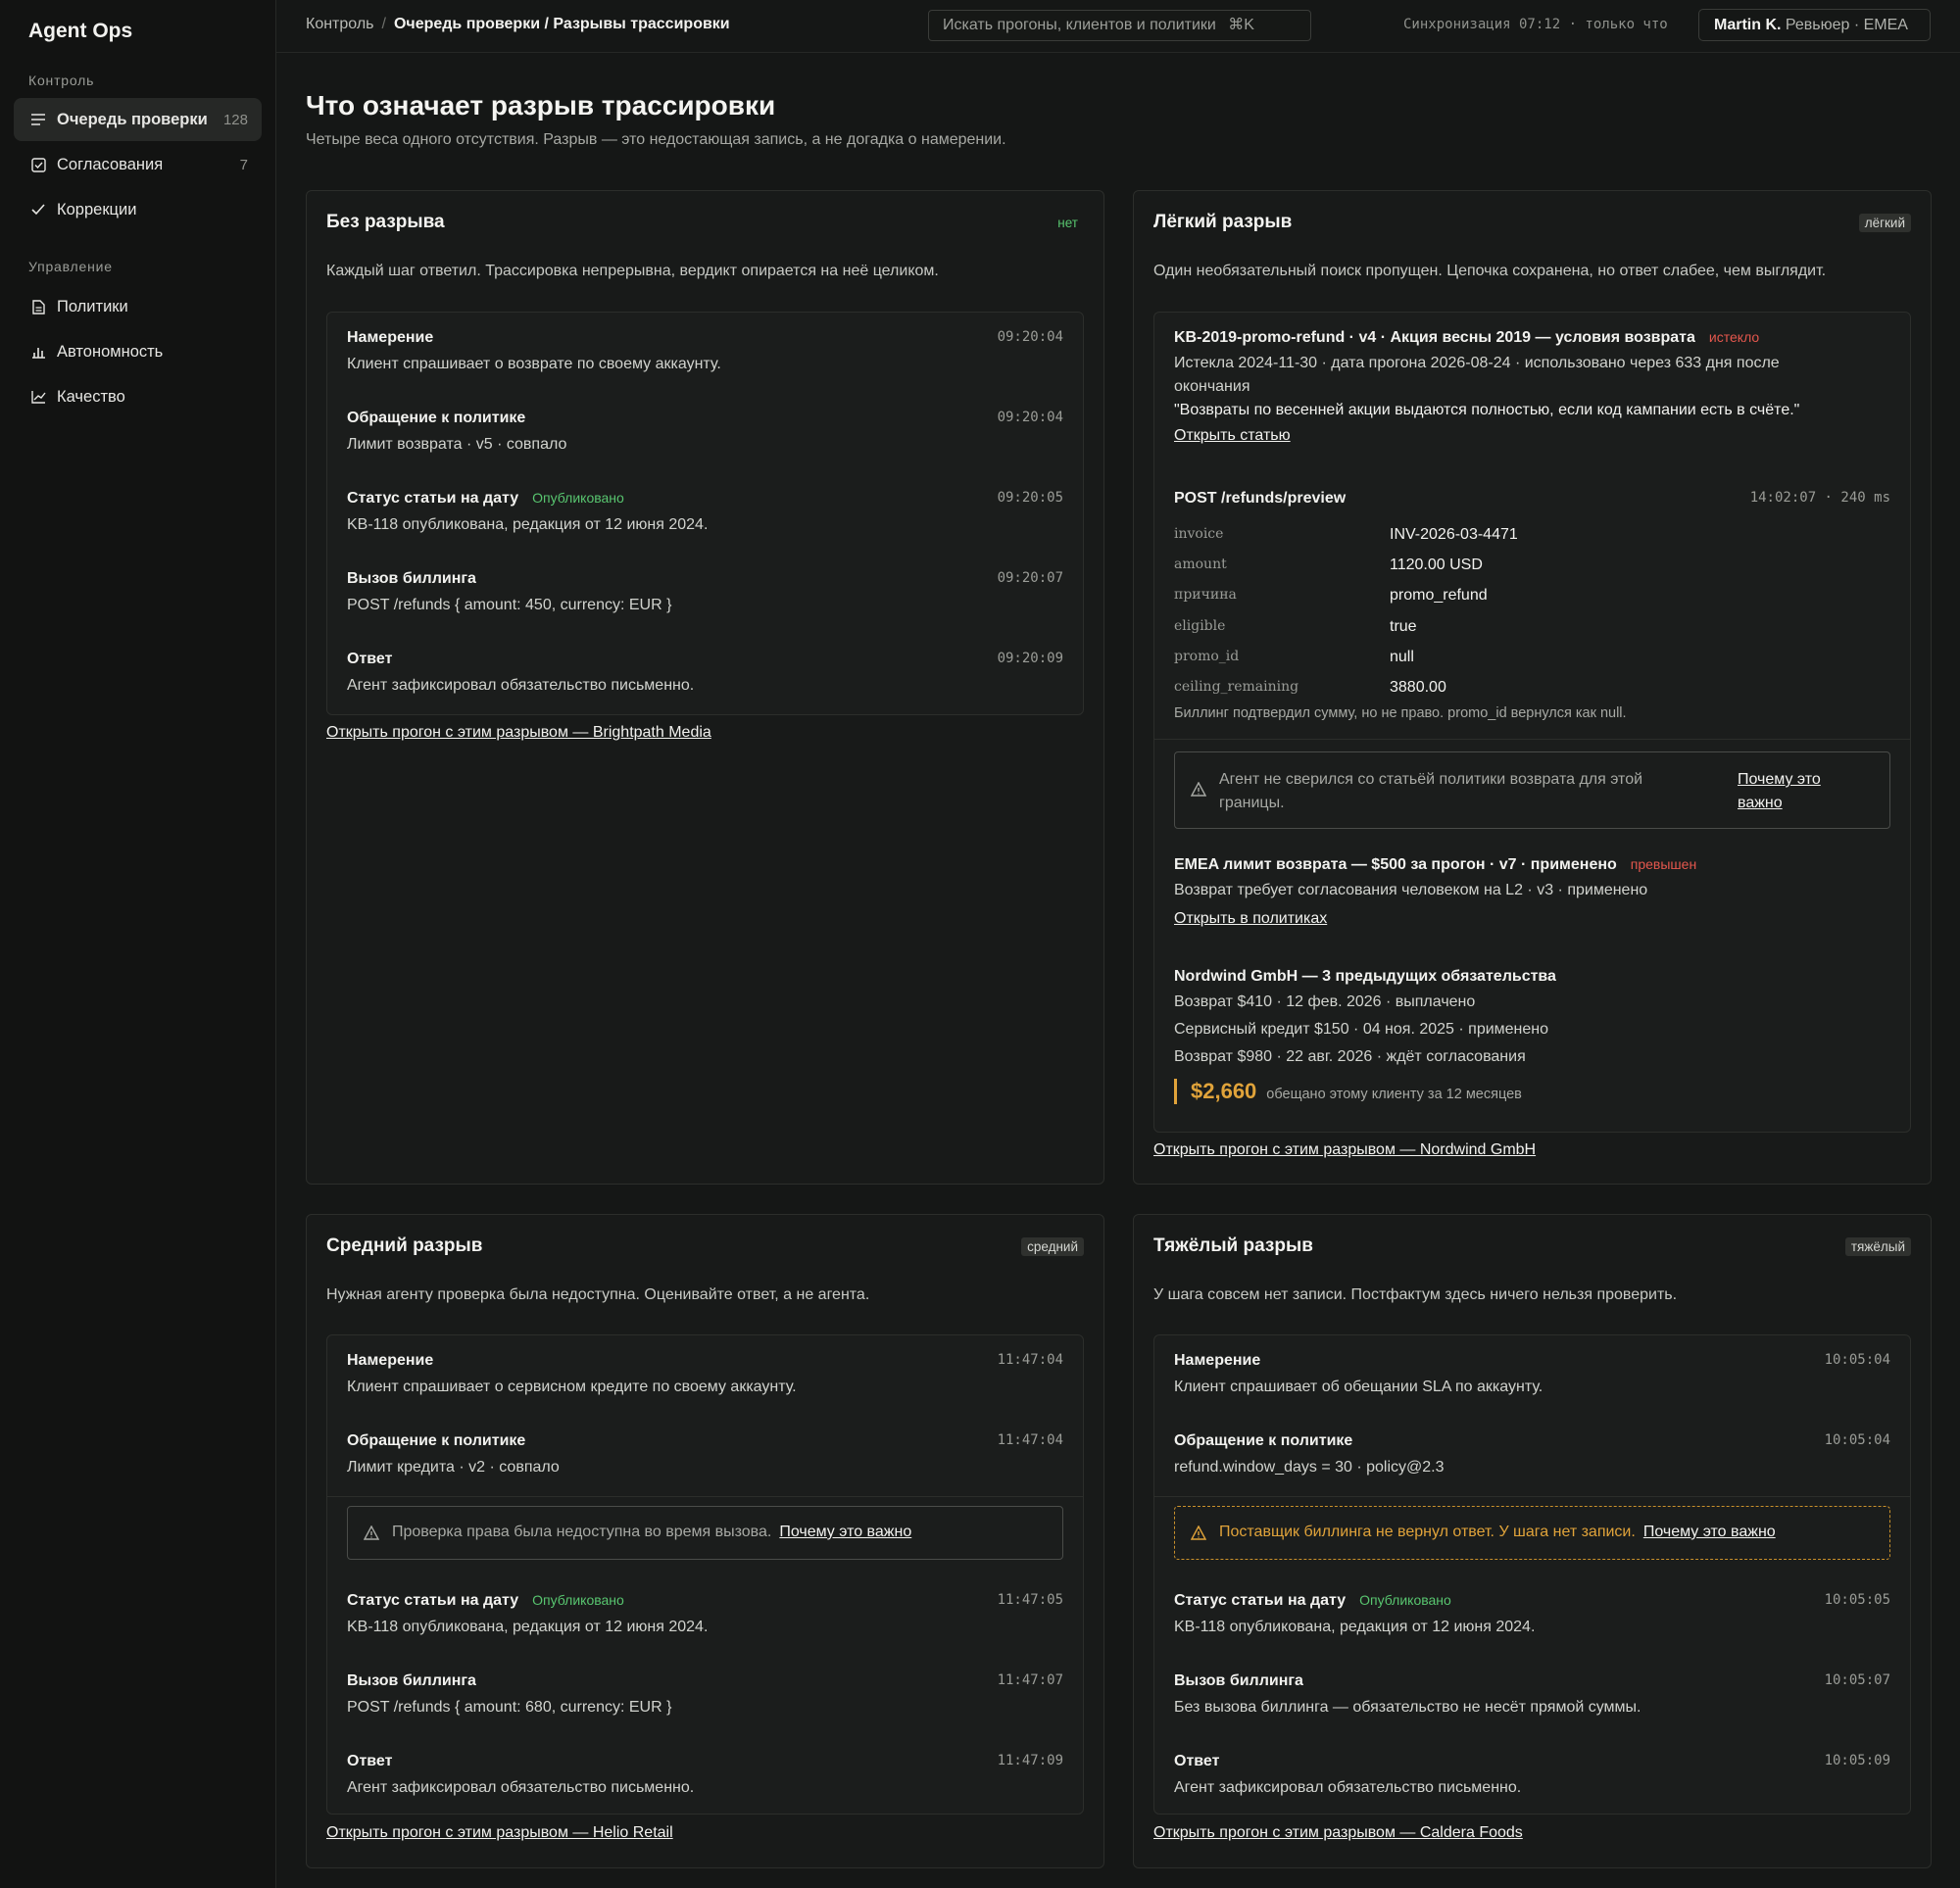 The image size is (1960, 1888). I want to click on card-title: Тяжёлый разрыв, so click(1233, 1245).